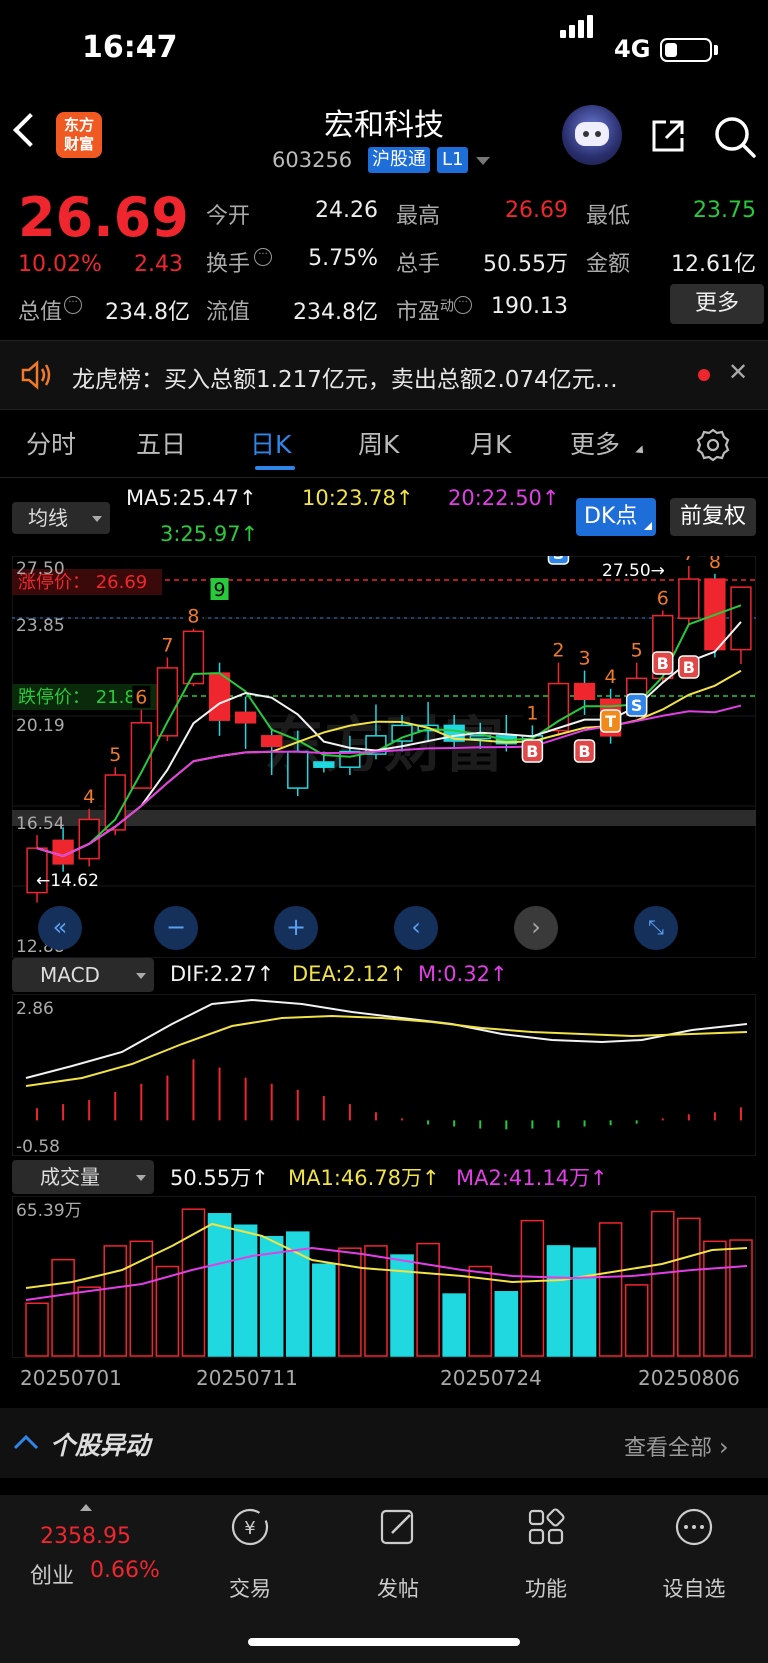 The height and width of the screenshot is (1663, 768). I want to click on macd-select: MACD, so click(83, 975).